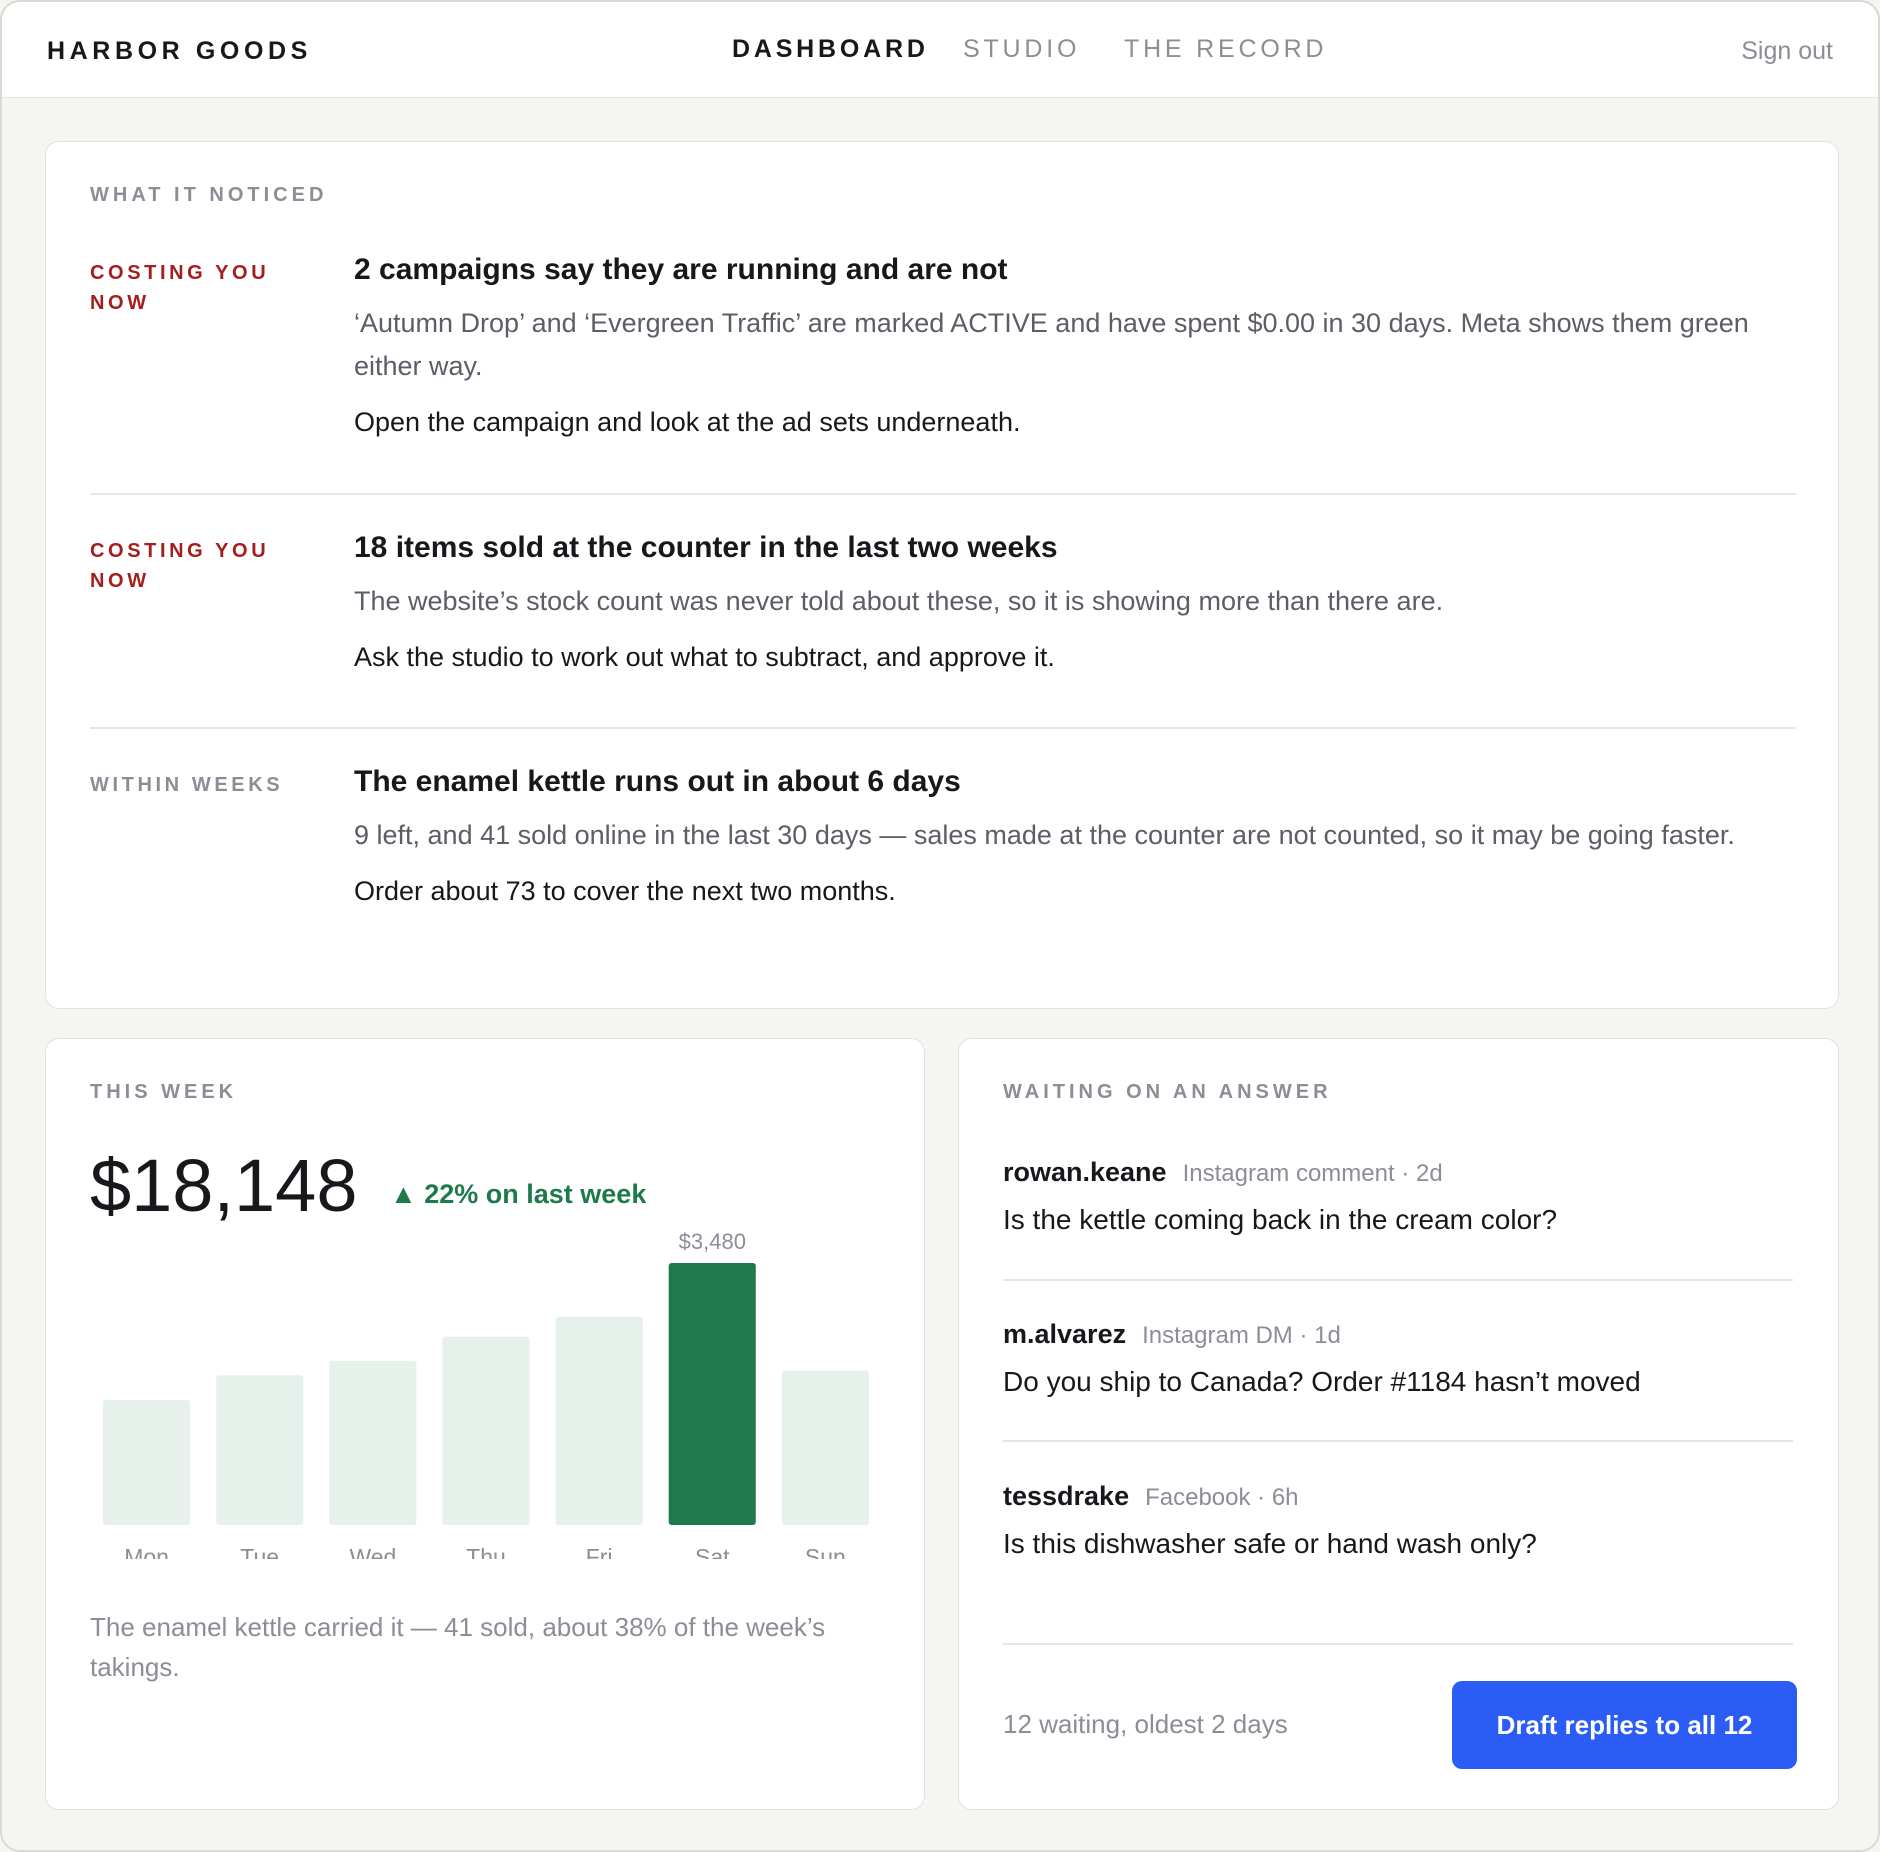 The width and height of the screenshot is (1880, 1852). What do you see at coordinates (1021, 49) in the screenshot?
I see `nav-studio: STUDIO` at bounding box center [1021, 49].